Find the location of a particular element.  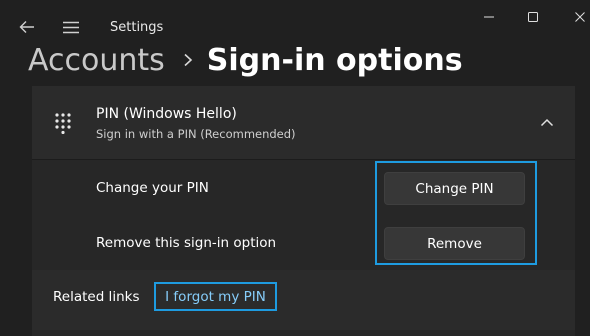

navigation-menu-button is located at coordinates (71, 27).